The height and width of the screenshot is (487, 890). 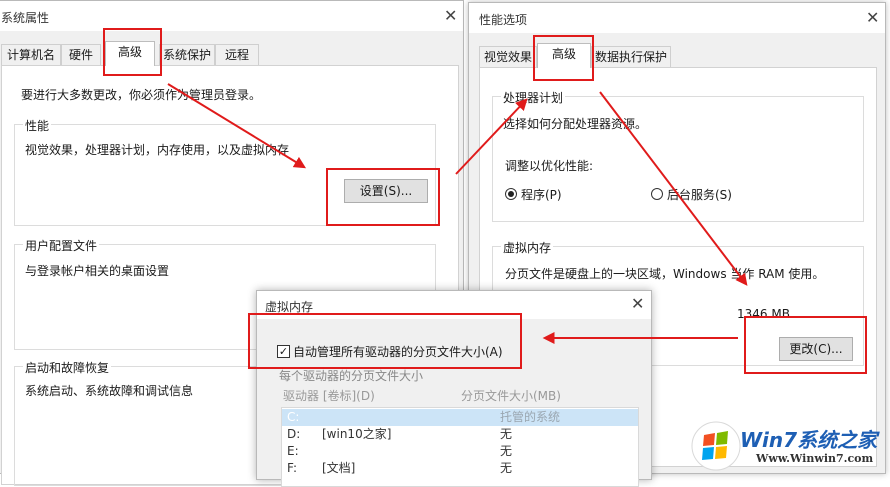 I want to click on performance-options-tabs: 视觉效果 高级 数据执行保护, so click(x=677, y=55).